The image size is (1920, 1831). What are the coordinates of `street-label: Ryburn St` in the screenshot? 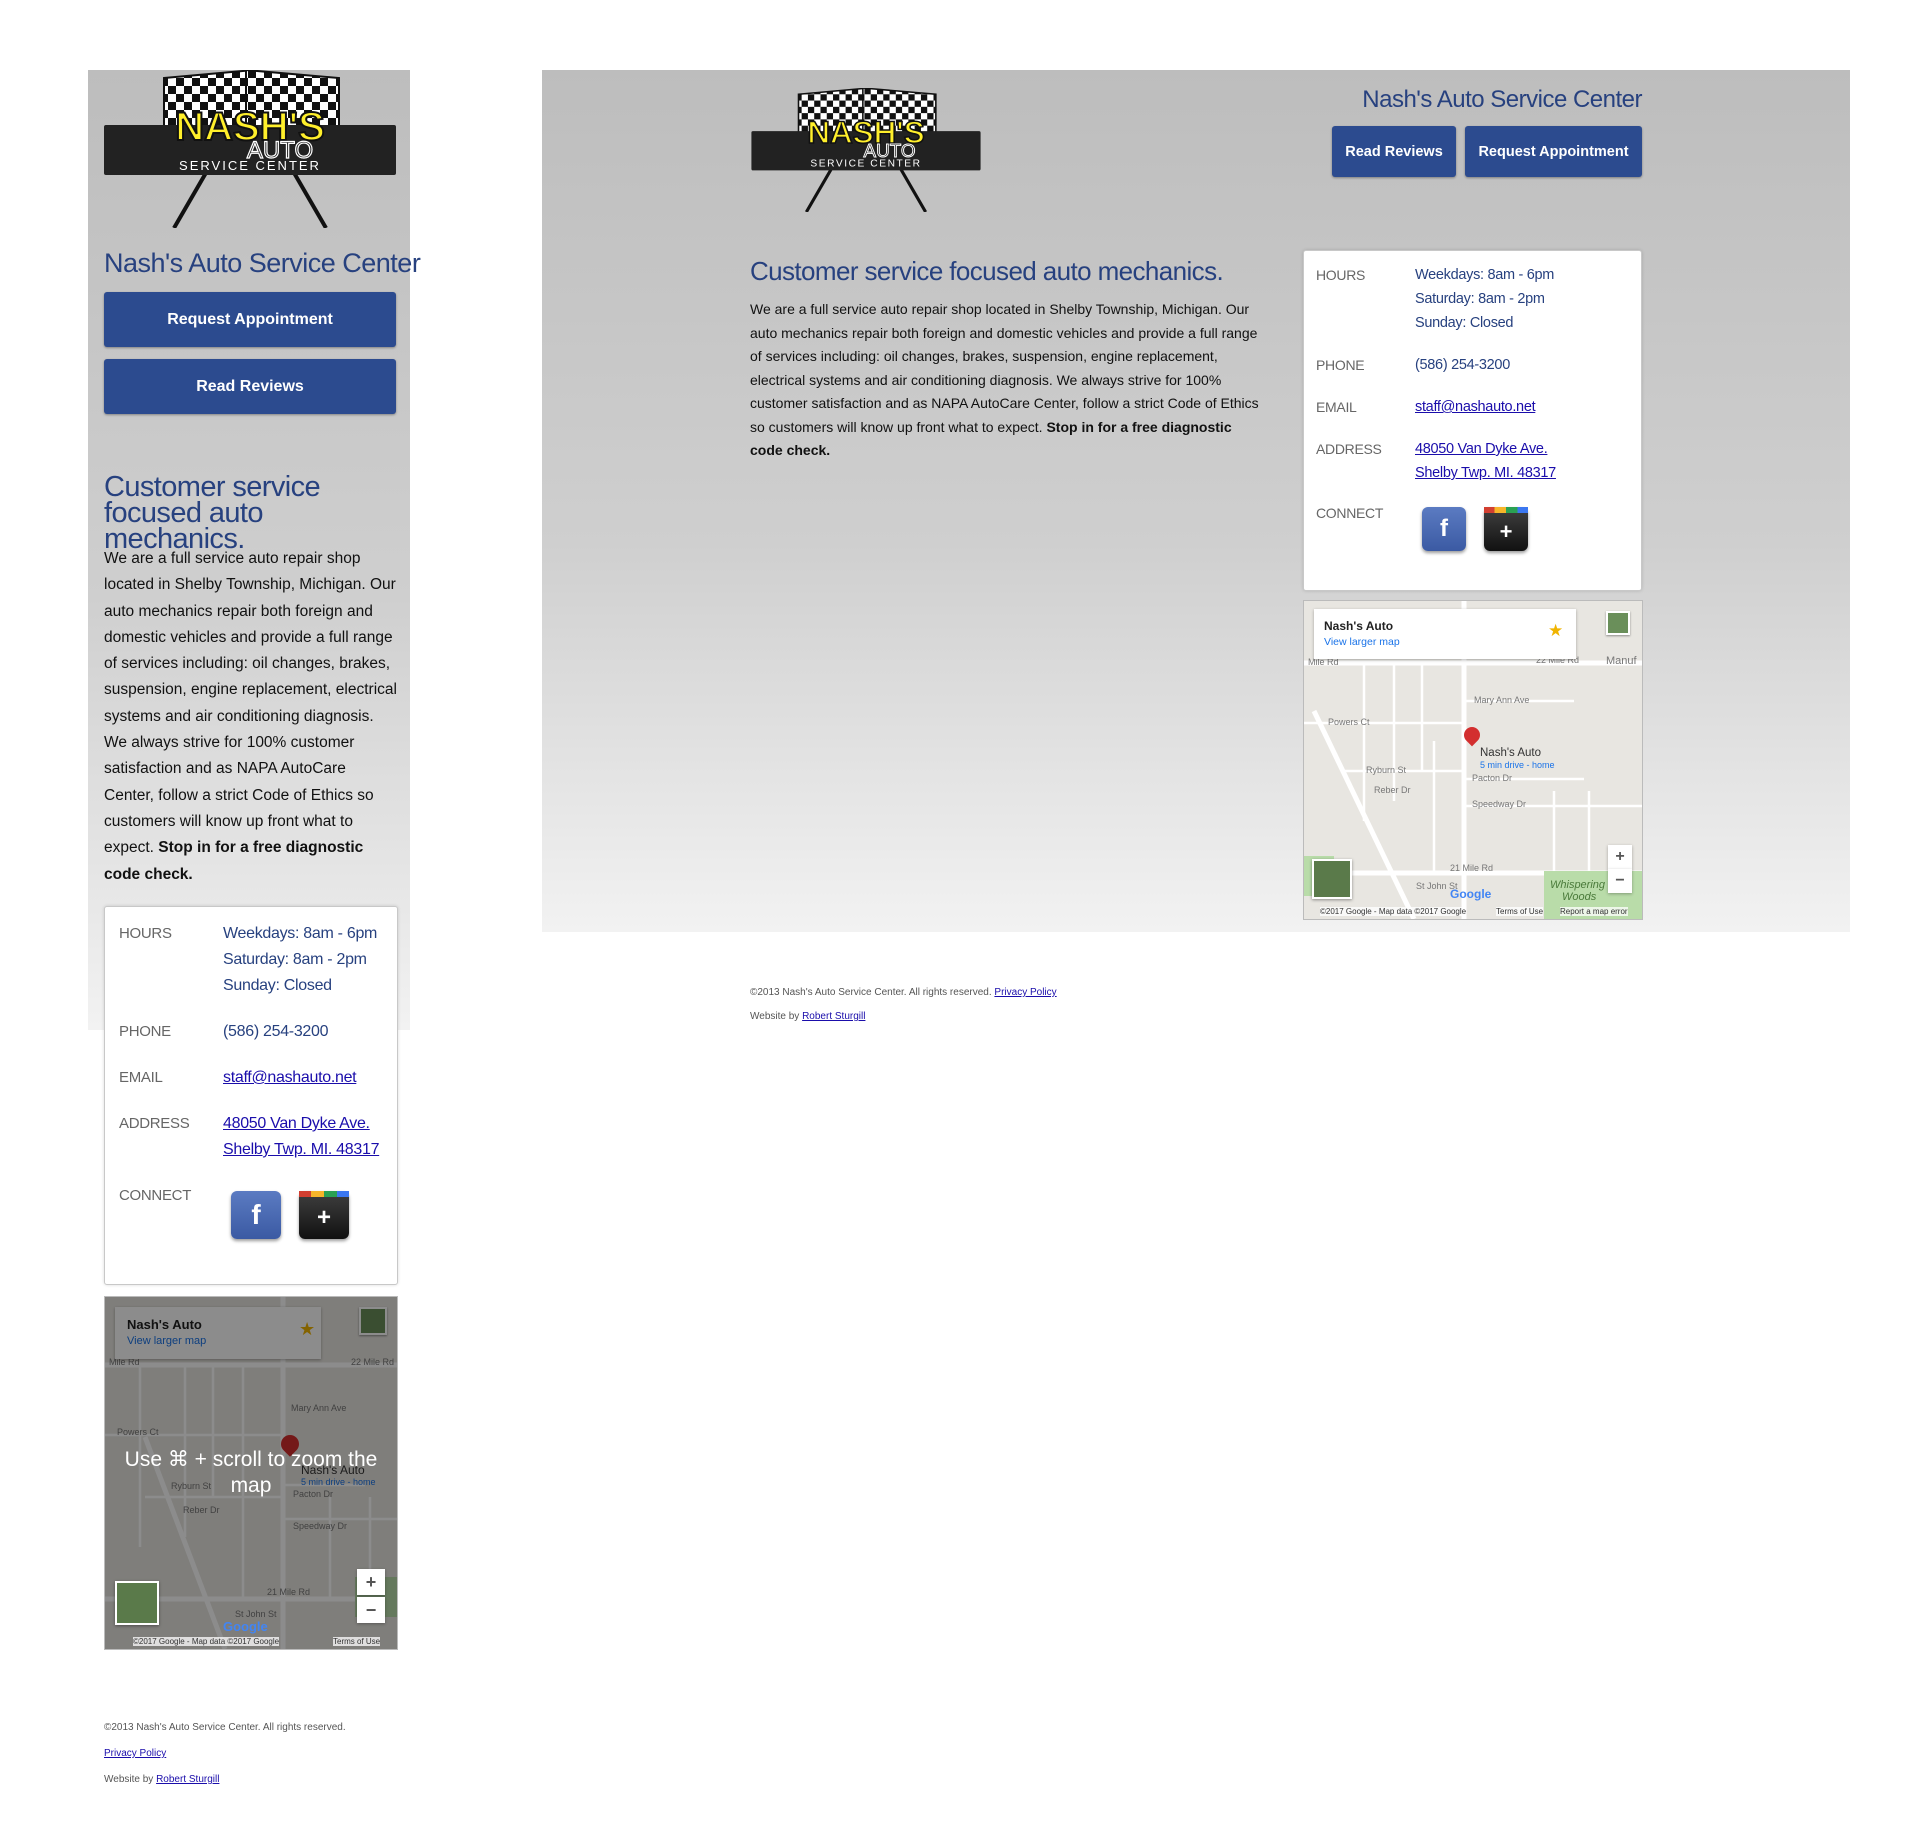 It's located at (1386, 770).